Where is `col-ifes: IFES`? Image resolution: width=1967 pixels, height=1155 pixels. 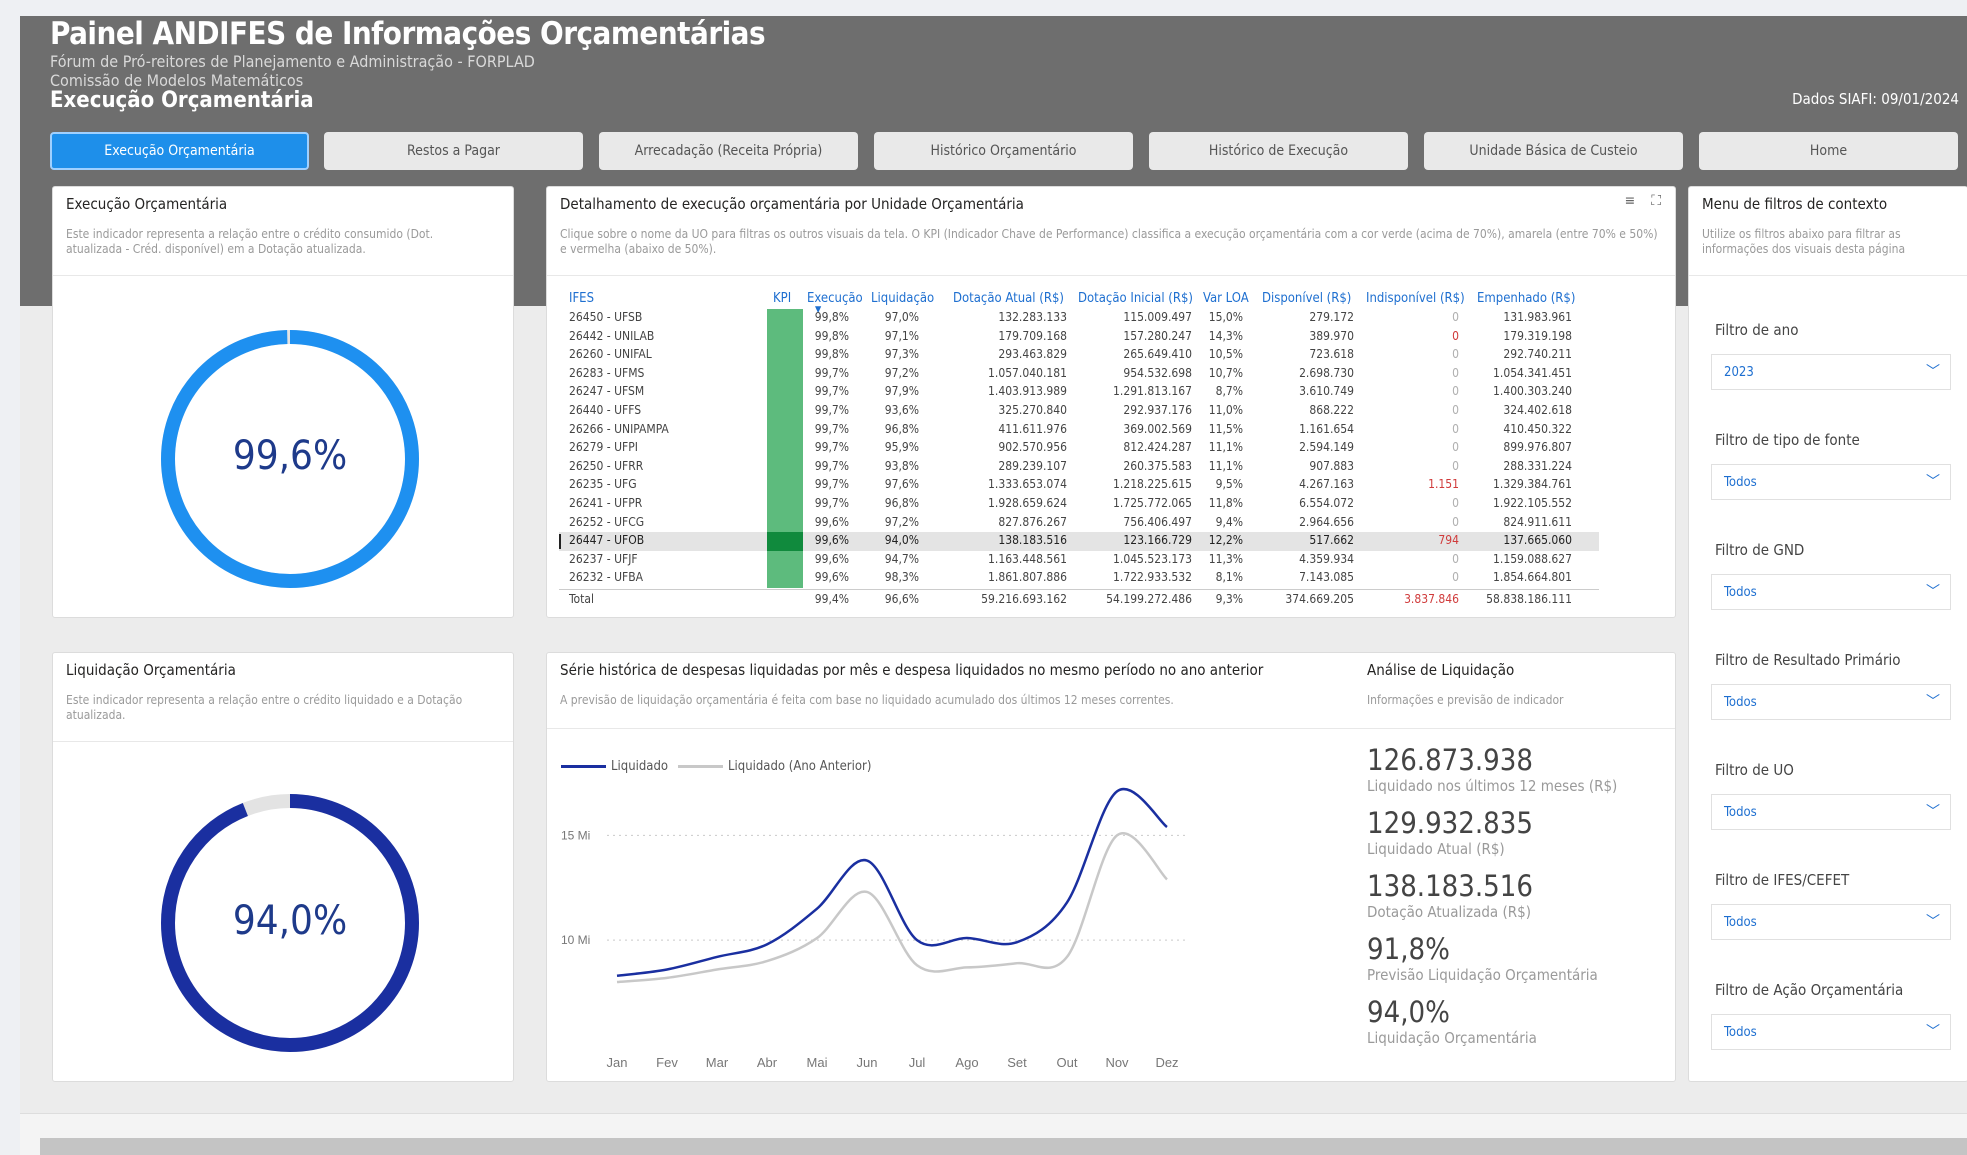 col-ifes: IFES is located at coordinates (581, 298).